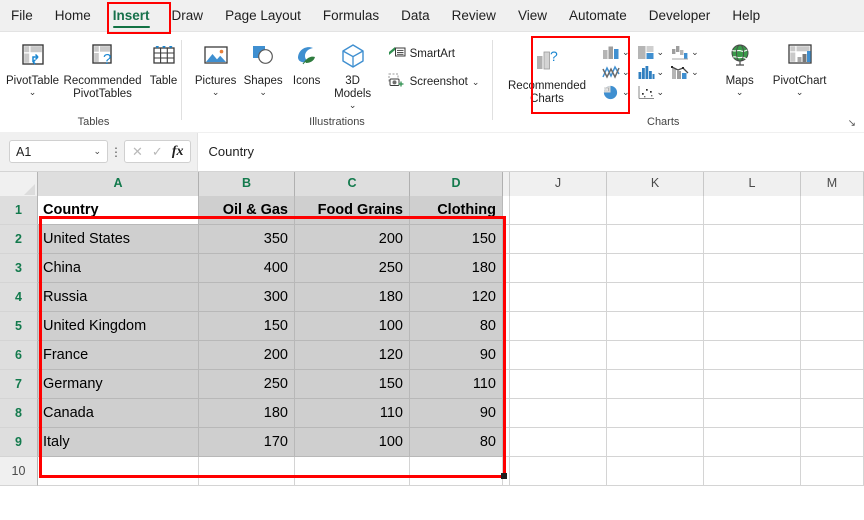 The height and width of the screenshot is (520, 864). I want to click on cell-M1, so click(832, 210).